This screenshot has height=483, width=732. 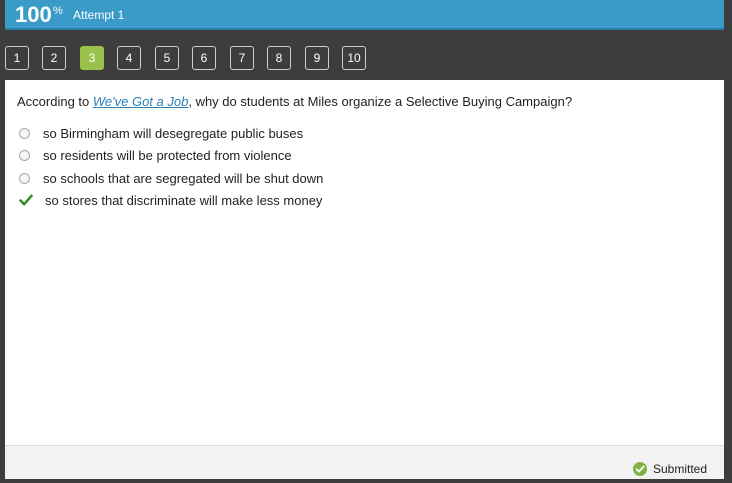 What do you see at coordinates (167, 58) in the screenshot?
I see `question-button-5: 5` at bounding box center [167, 58].